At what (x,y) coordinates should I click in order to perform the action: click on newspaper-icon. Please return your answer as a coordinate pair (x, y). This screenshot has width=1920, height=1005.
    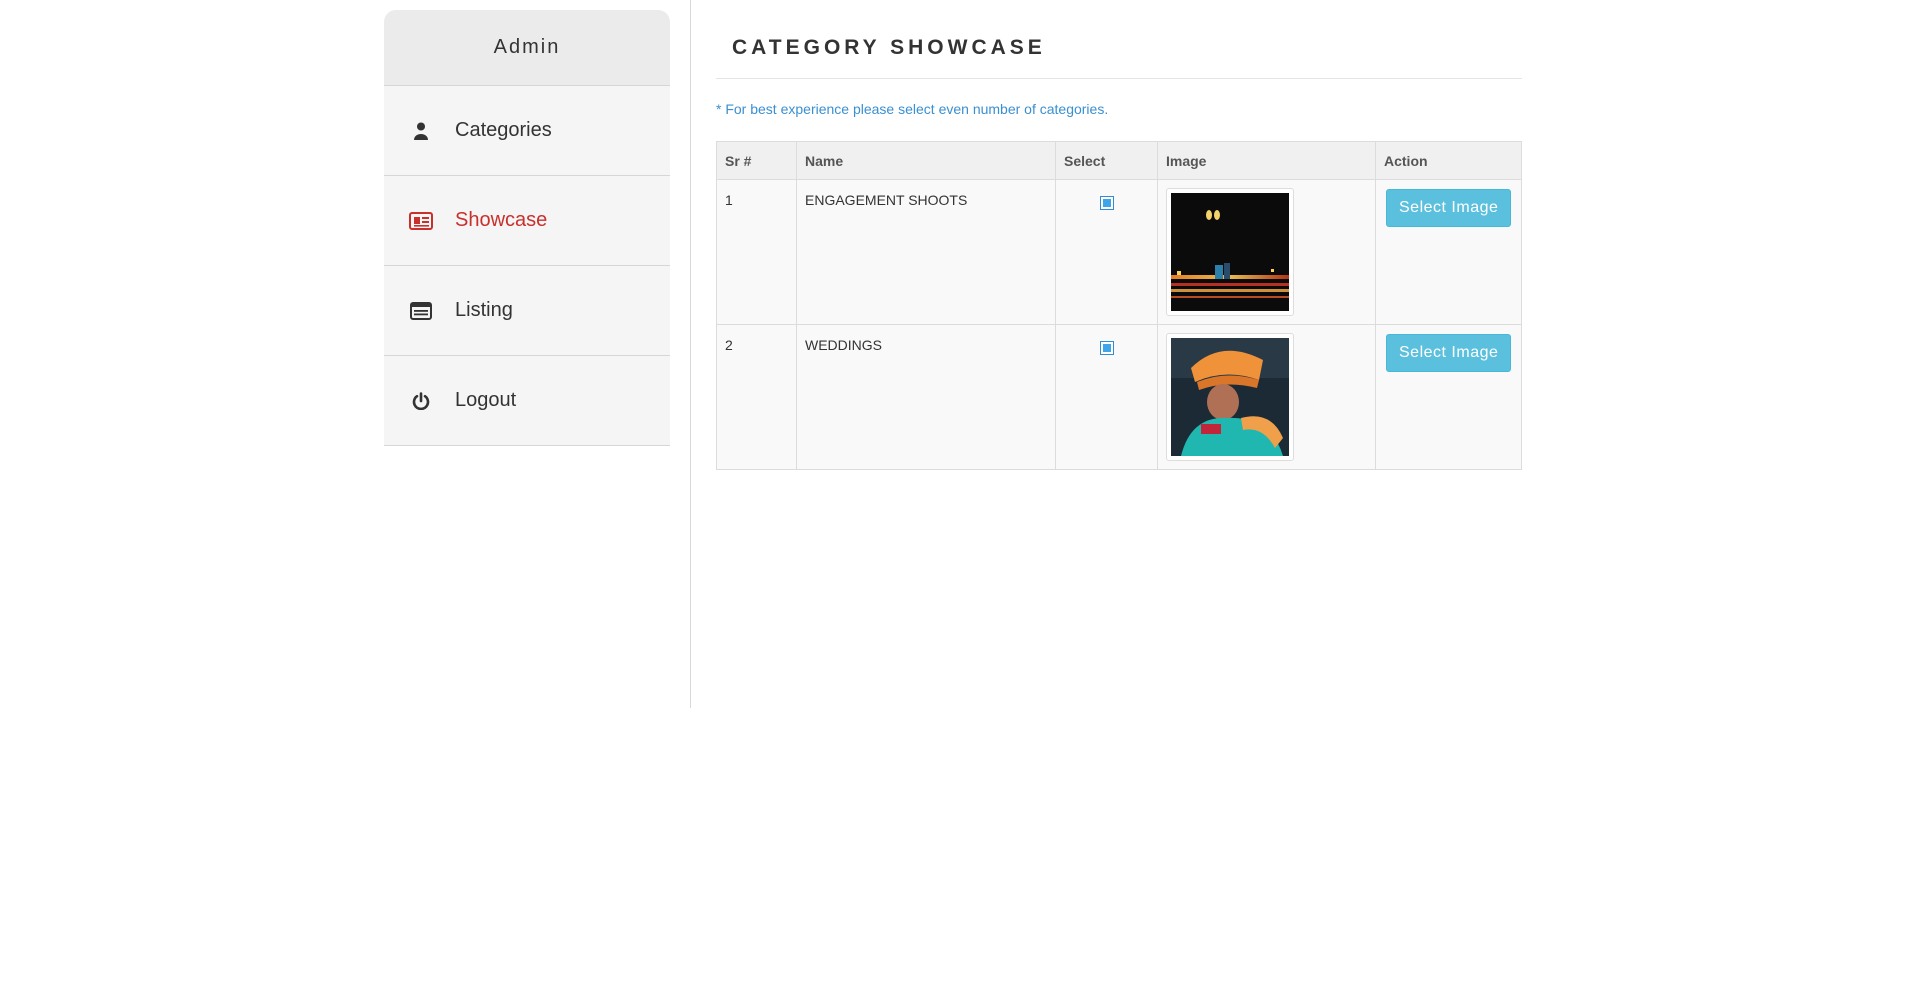
    Looking at the image, I should click on (421, 221).